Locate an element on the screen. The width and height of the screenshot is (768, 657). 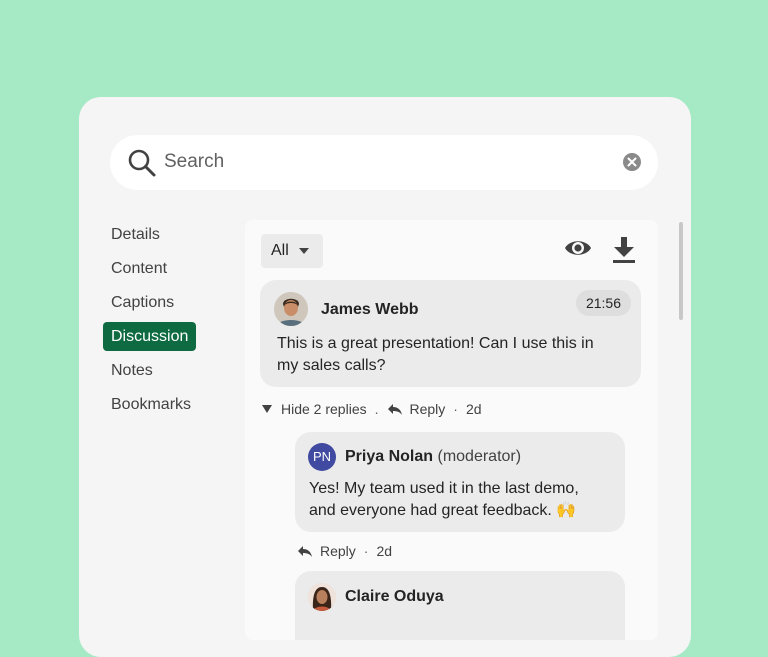
reply-author: Priya Nolan (moderator) is located at coordinates (433, 457).